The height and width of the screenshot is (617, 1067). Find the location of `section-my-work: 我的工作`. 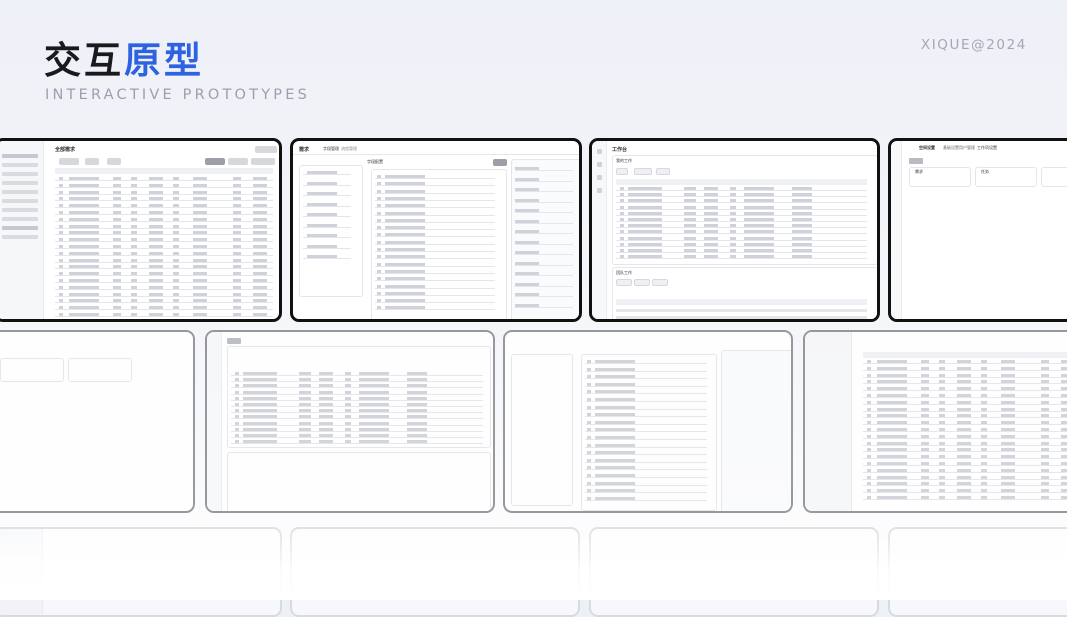

section-my-work: 我的工作 is located at coordinates (624, 160).